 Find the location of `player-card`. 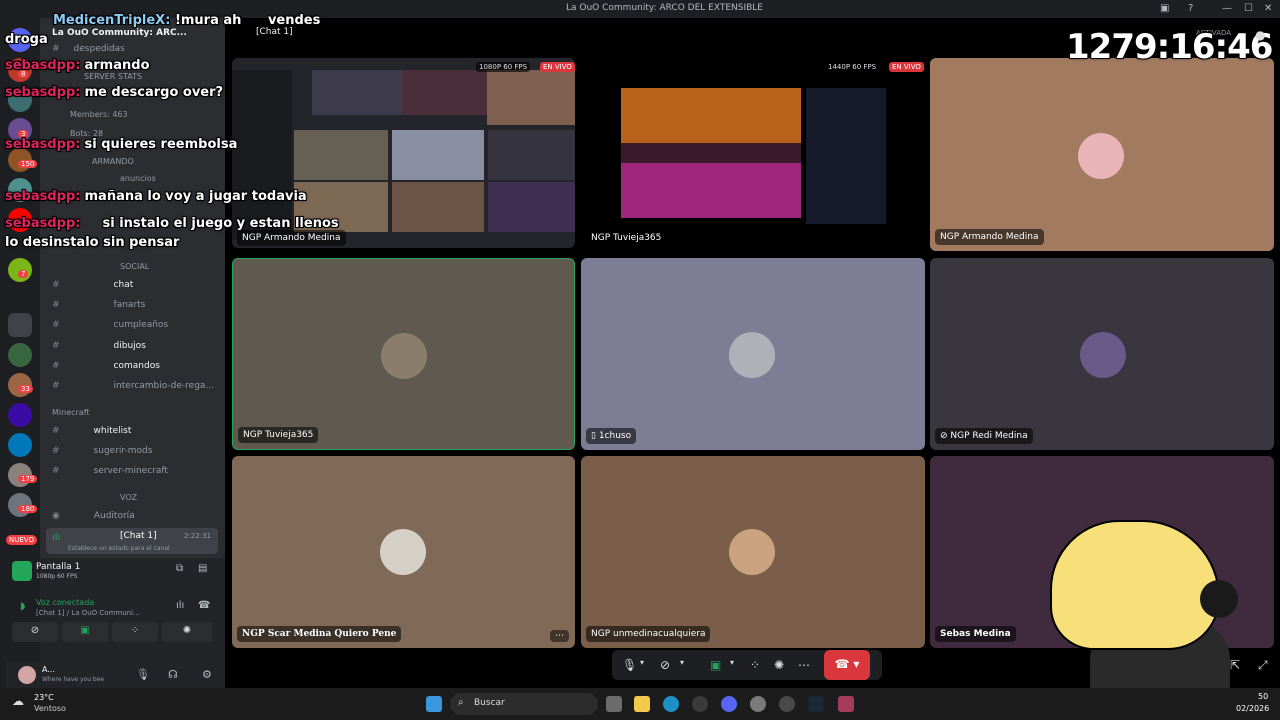

player-card is located at coordinates (846, 156).